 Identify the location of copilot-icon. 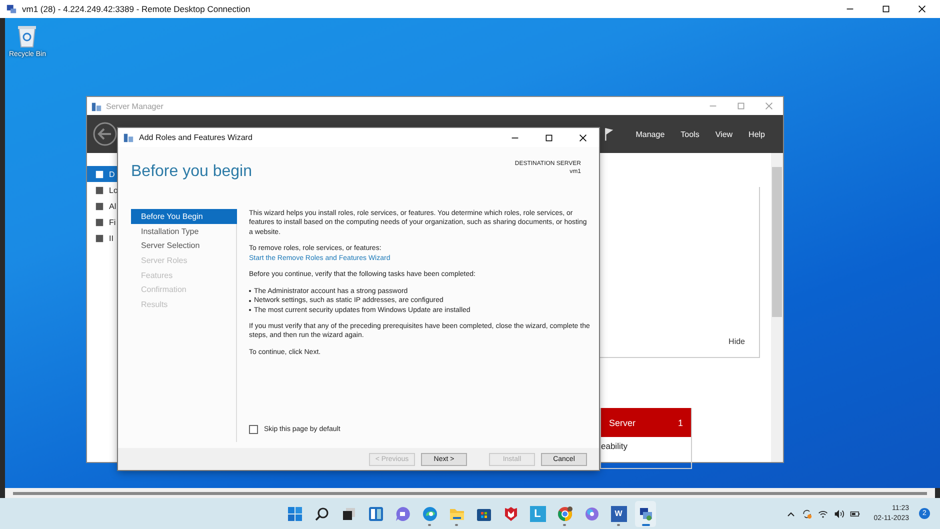
(592, 514).